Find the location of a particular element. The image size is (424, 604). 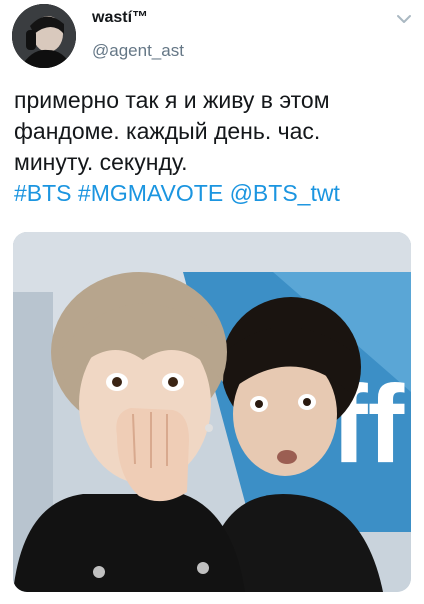

mention-bts-twt: @BTS_twt is located at coordinates (285, 193).